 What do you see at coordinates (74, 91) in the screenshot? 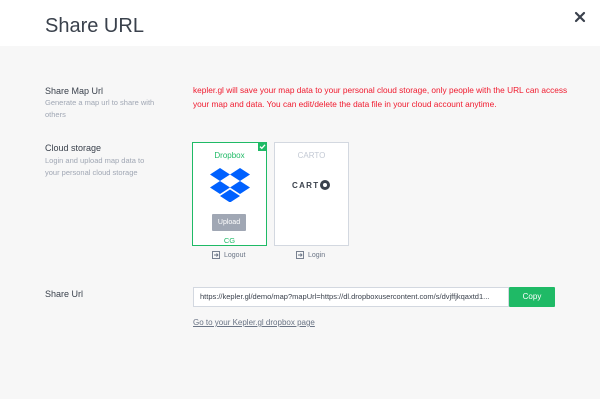
I see `share-map-url-label: Share Map Url` at bounding box center [74, 91].